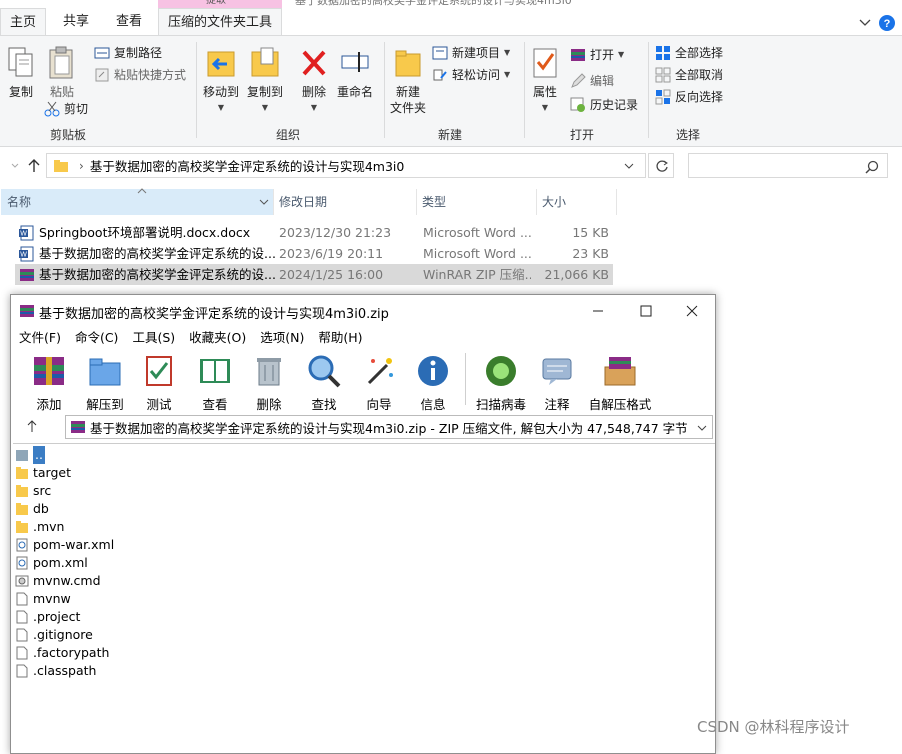 This screenshot has height=754, width=902. I want to click on comment-button: 注释, so click(557, 383).